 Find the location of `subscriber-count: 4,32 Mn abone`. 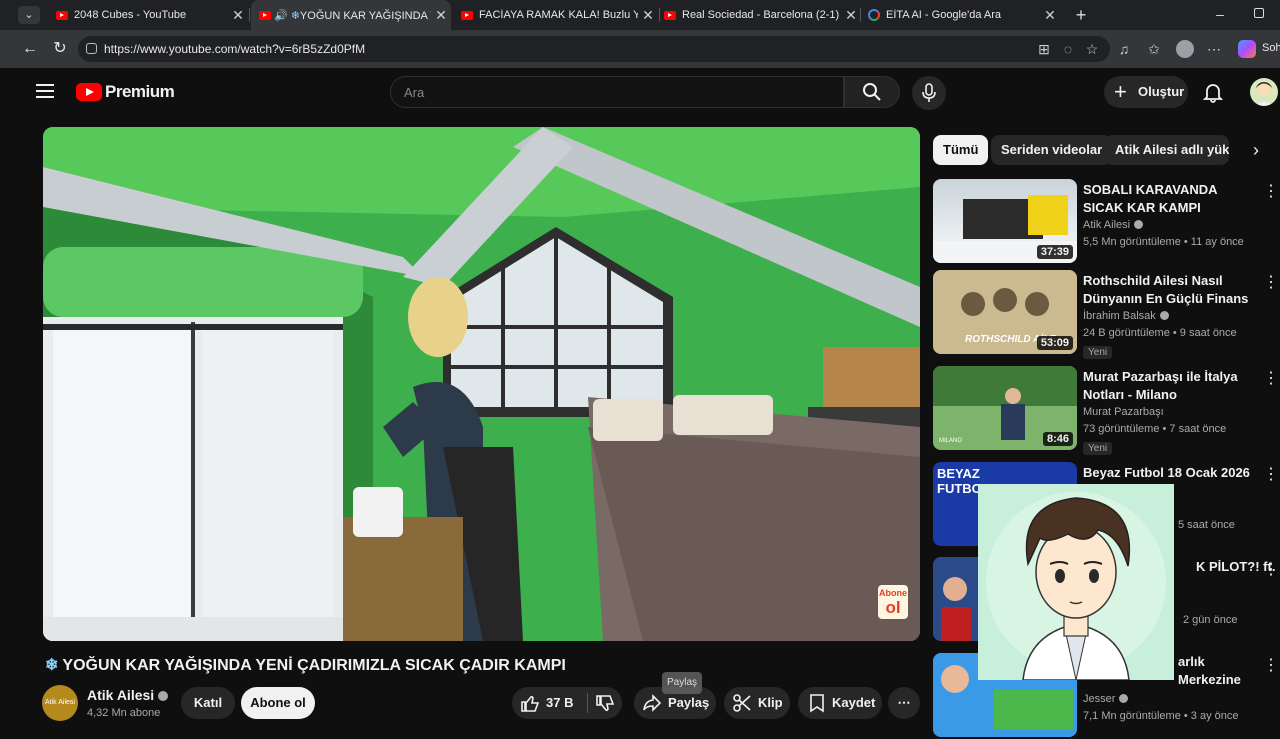

subscriber-count: 4,32 Mn abone is located at coordinates (124, 713).